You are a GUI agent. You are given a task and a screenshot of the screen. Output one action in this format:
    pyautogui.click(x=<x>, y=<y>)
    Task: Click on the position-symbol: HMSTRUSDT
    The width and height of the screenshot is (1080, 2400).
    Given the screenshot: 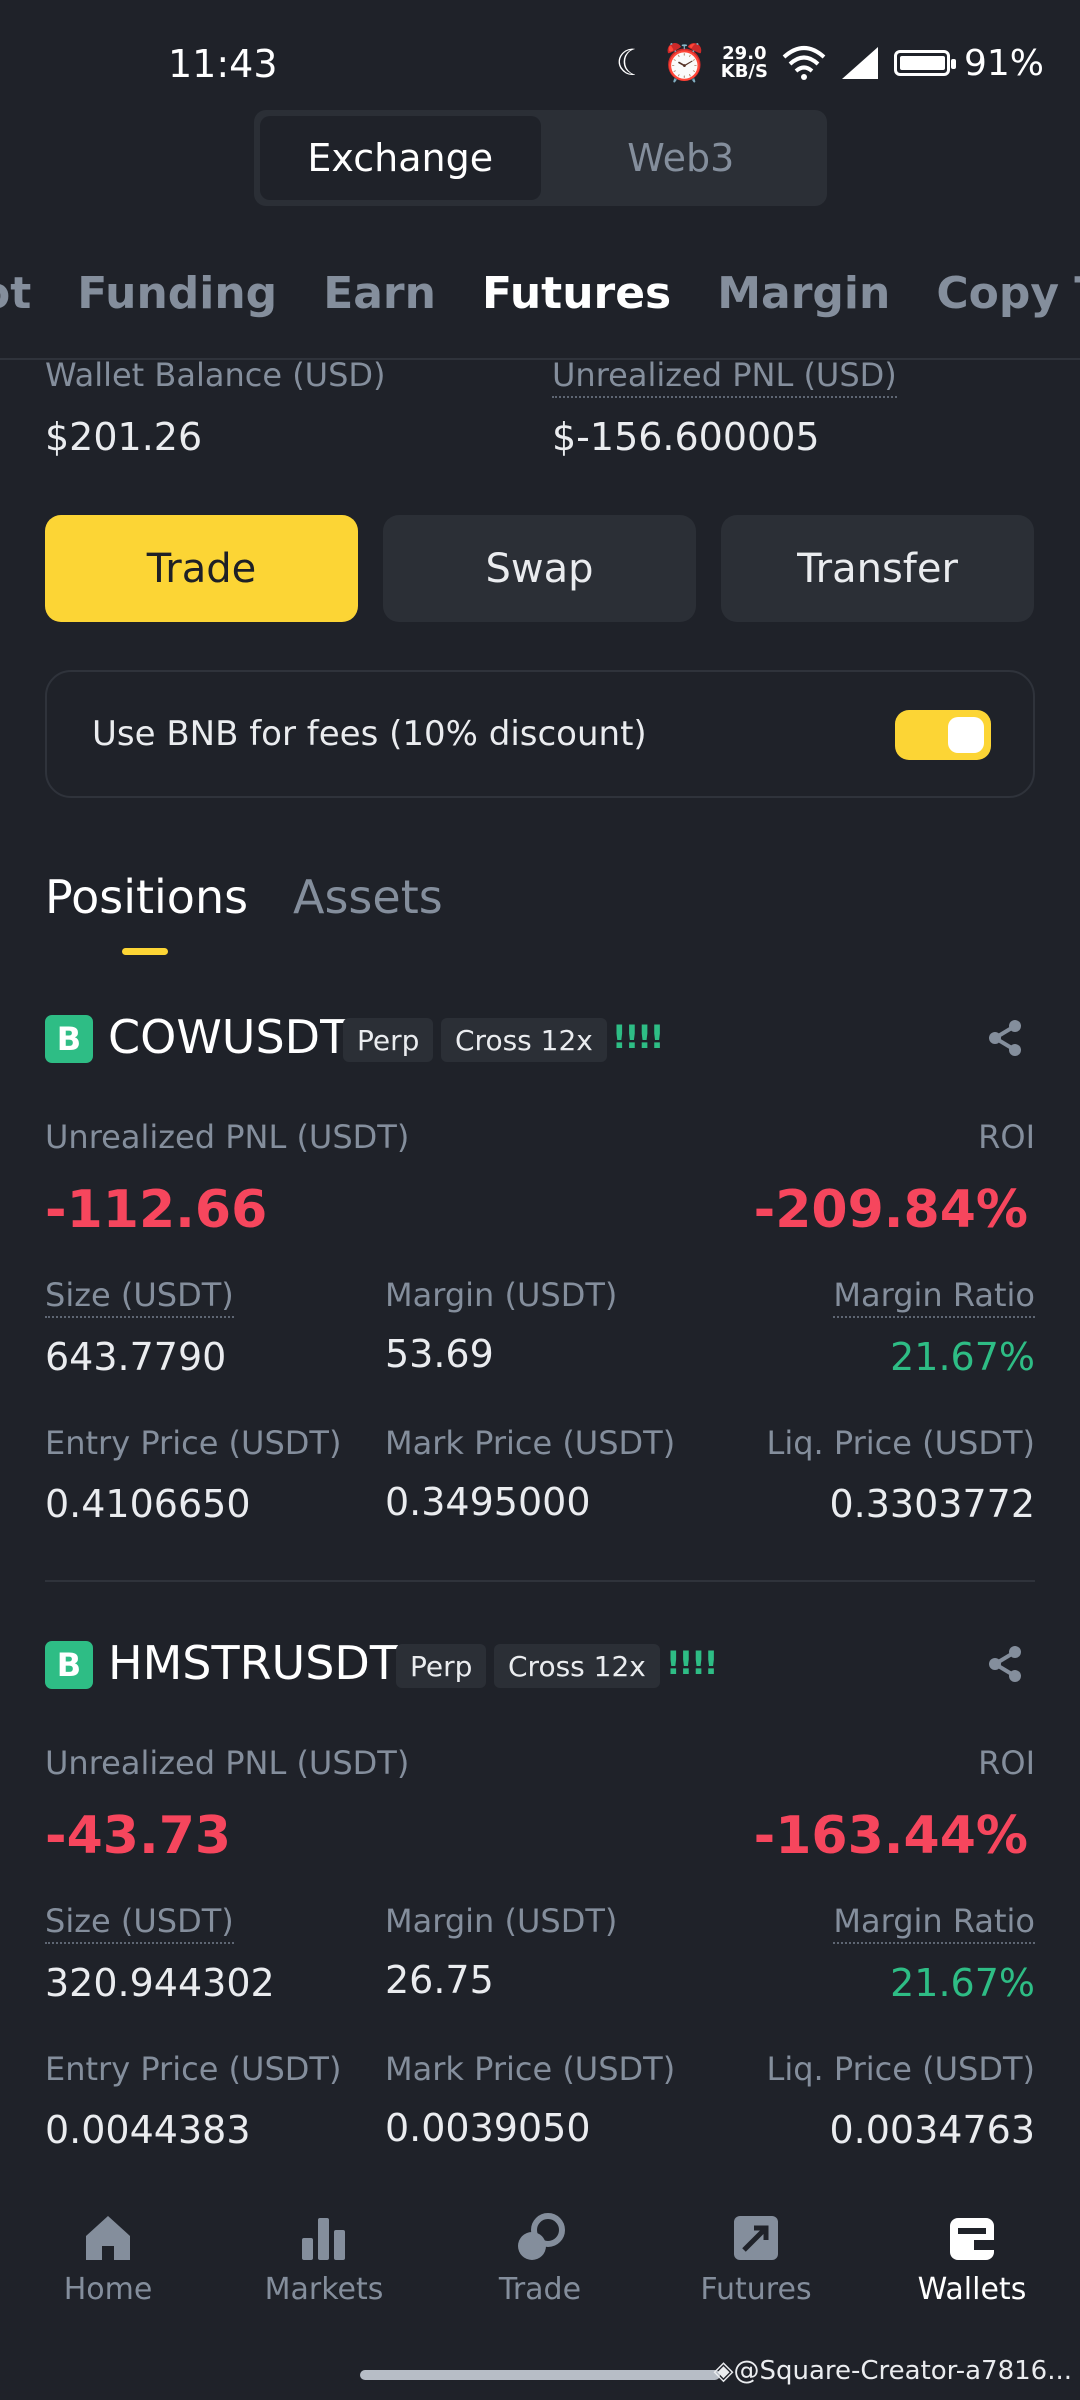 What is the action you would take?
    pyautogui.click(x=253, y=1663)
    